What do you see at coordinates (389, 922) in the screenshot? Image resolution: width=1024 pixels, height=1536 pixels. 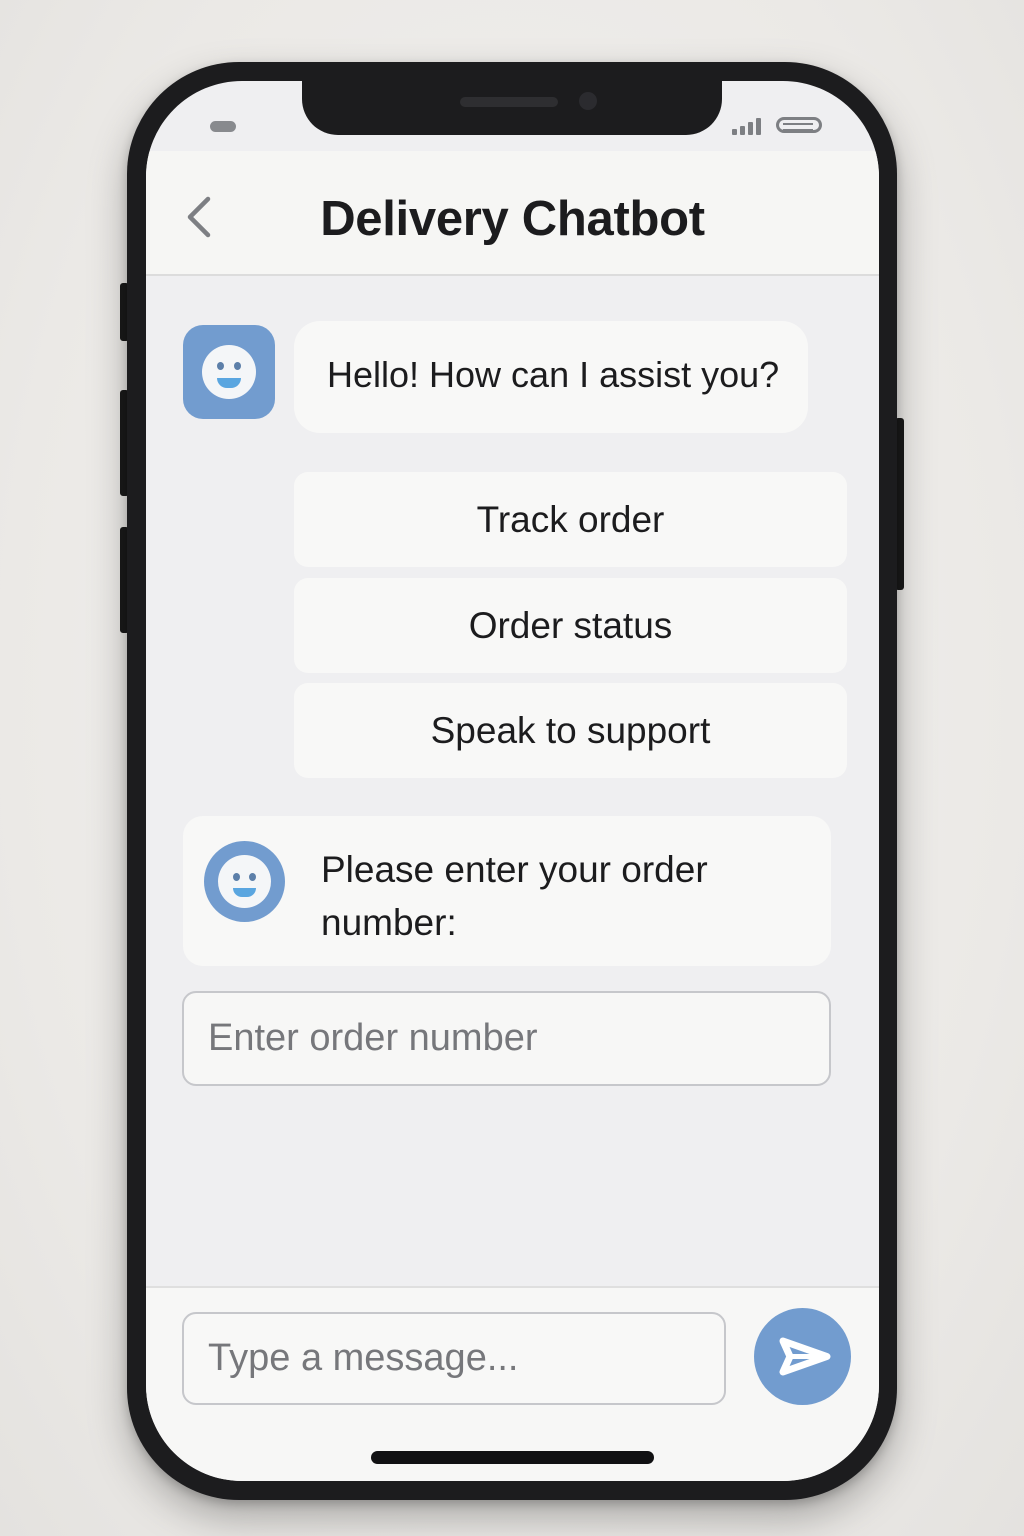 I see `bot-message-line: number:` at bounding box center [389, 922].